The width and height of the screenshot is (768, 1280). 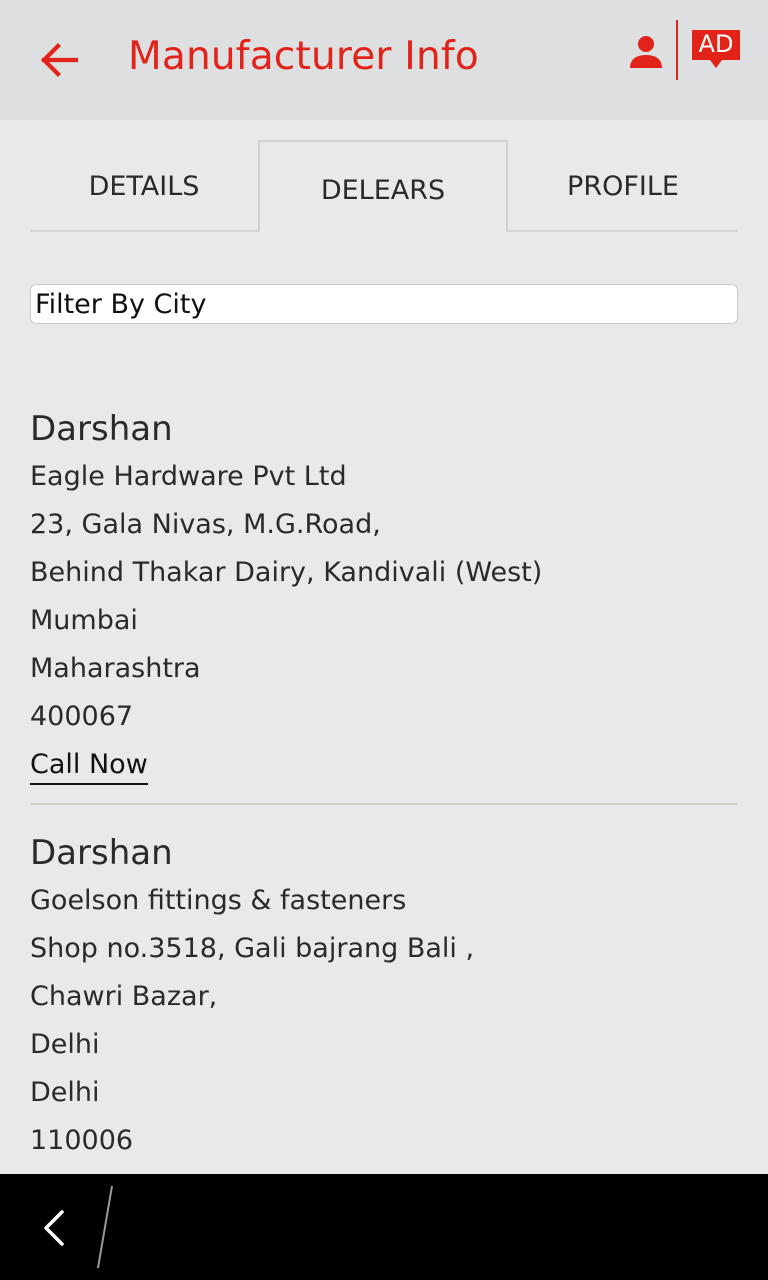 What do you see at coordinates (105, 1227) in the screenshot?
I see `nav-divider-slash` at bounding box center [105, 1227].